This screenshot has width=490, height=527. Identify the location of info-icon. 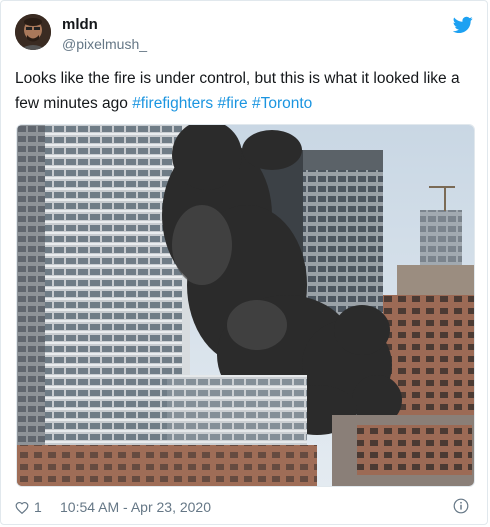
(461, 506).